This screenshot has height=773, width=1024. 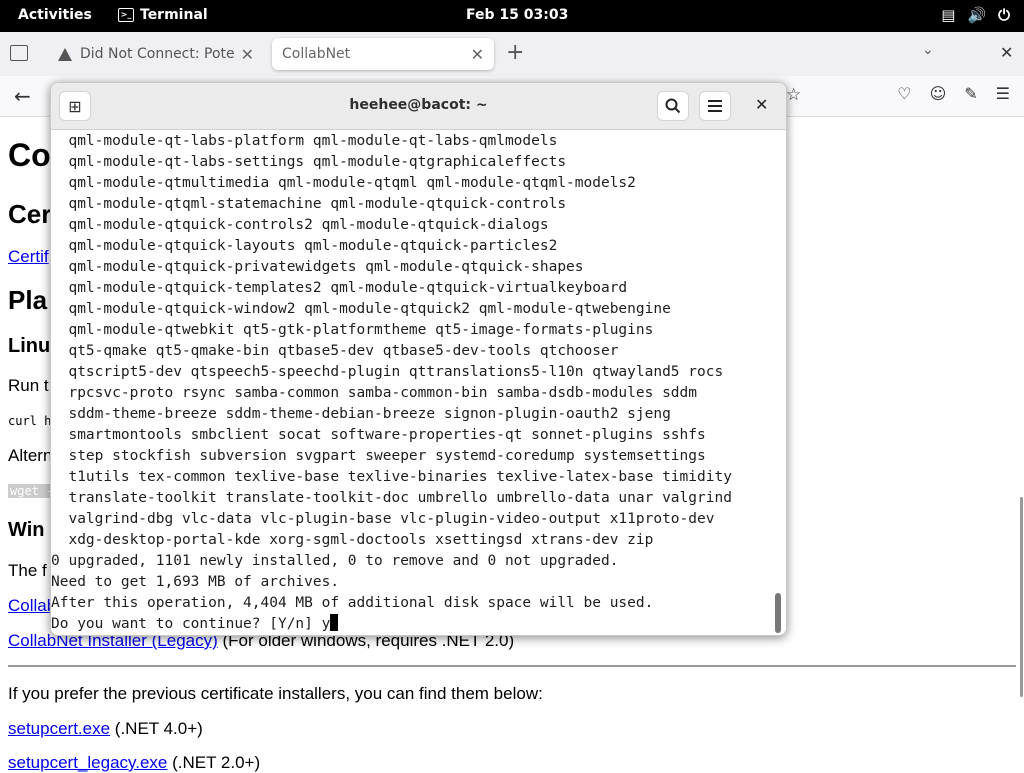 I want to click on wget-command: wget -, so click(x=32, y=491).